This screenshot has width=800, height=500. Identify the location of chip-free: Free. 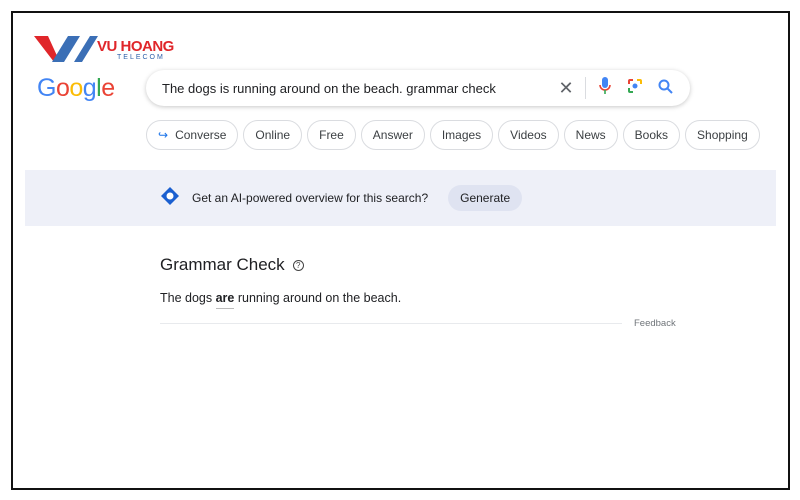
(331, 135).